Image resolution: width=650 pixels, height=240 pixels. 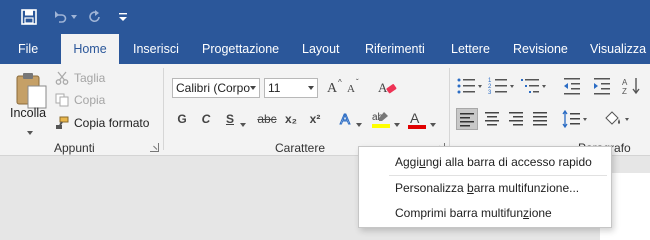 I want to click on superscript-button: x², so click(x=315, y=119).